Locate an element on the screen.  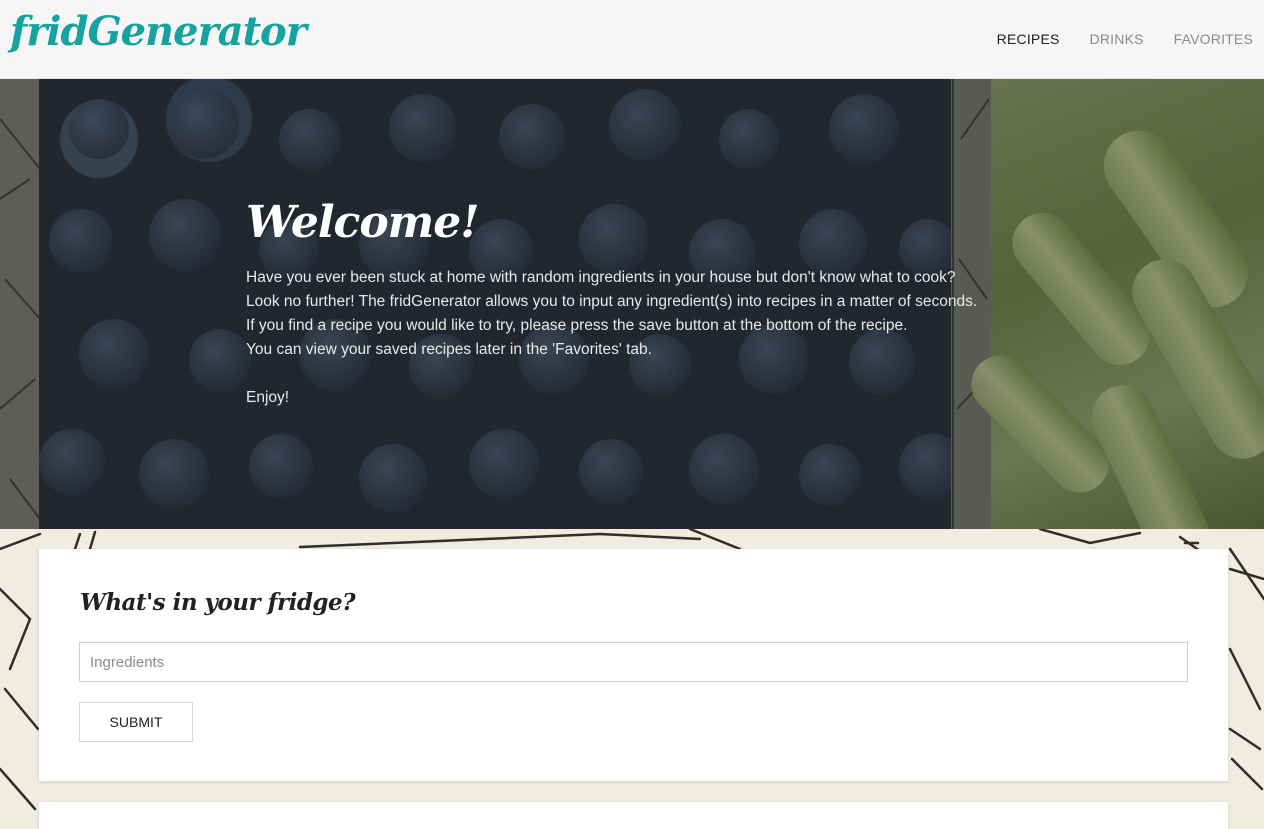
brand-logo: fridGenerator is located at coordinates (158, 31).